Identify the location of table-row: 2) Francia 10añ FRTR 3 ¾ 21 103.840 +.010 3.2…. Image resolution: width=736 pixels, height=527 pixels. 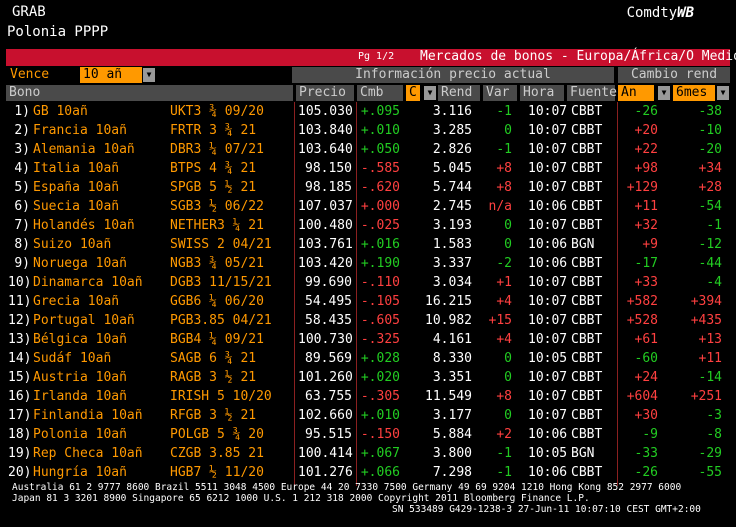
(368, 130).